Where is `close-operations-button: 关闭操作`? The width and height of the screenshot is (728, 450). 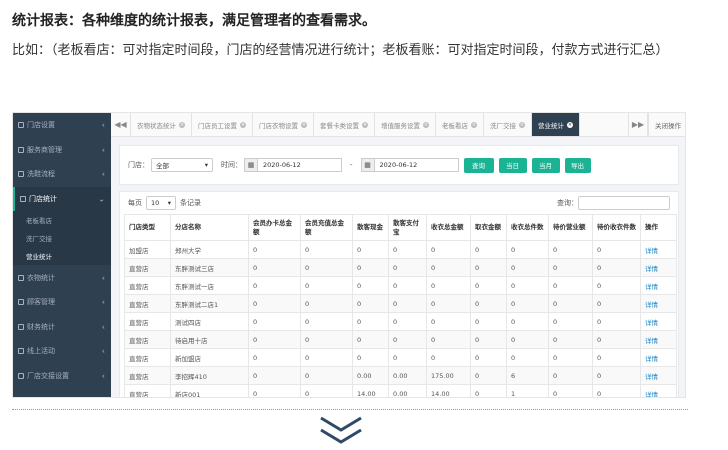
close-operations-button: 关闭操作 is located at coordinates (666, 124).